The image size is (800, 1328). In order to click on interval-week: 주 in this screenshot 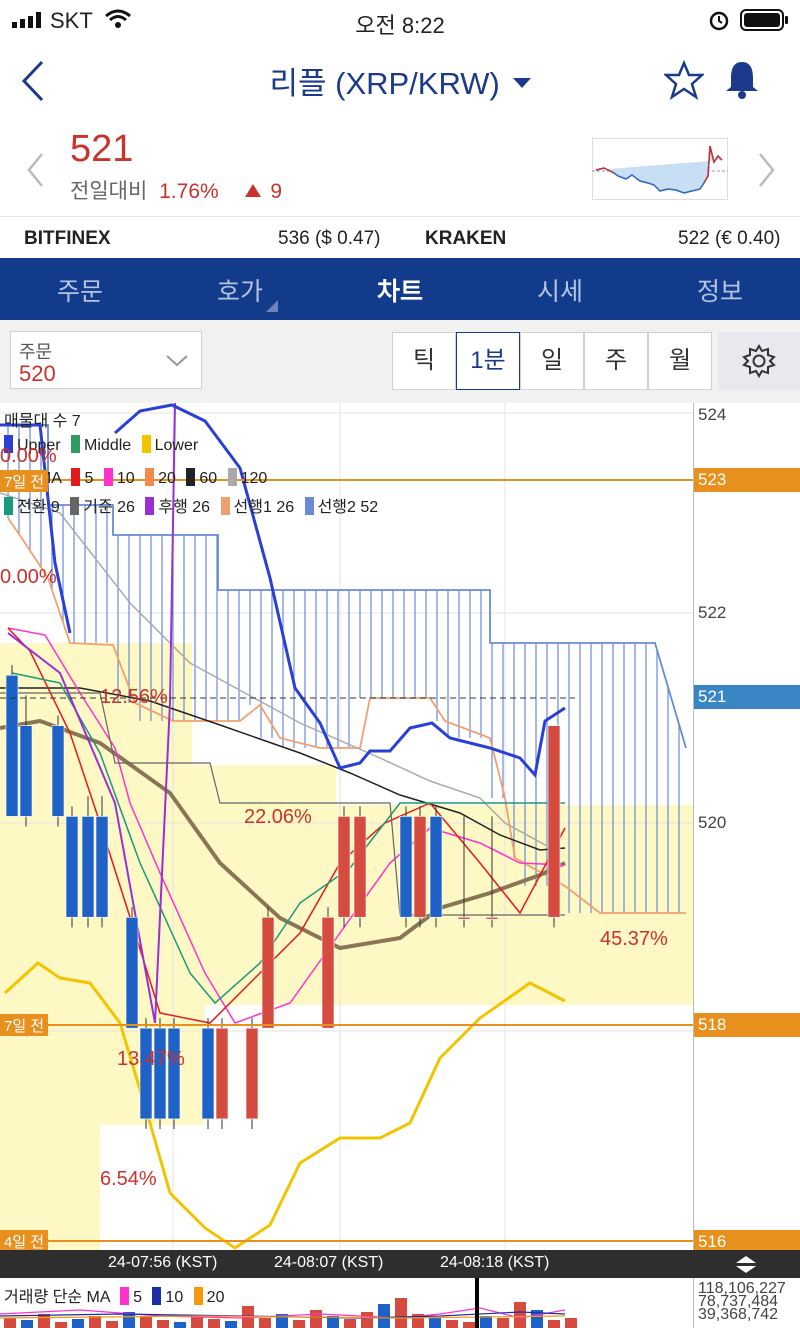, I will do `click(616, 361)`.